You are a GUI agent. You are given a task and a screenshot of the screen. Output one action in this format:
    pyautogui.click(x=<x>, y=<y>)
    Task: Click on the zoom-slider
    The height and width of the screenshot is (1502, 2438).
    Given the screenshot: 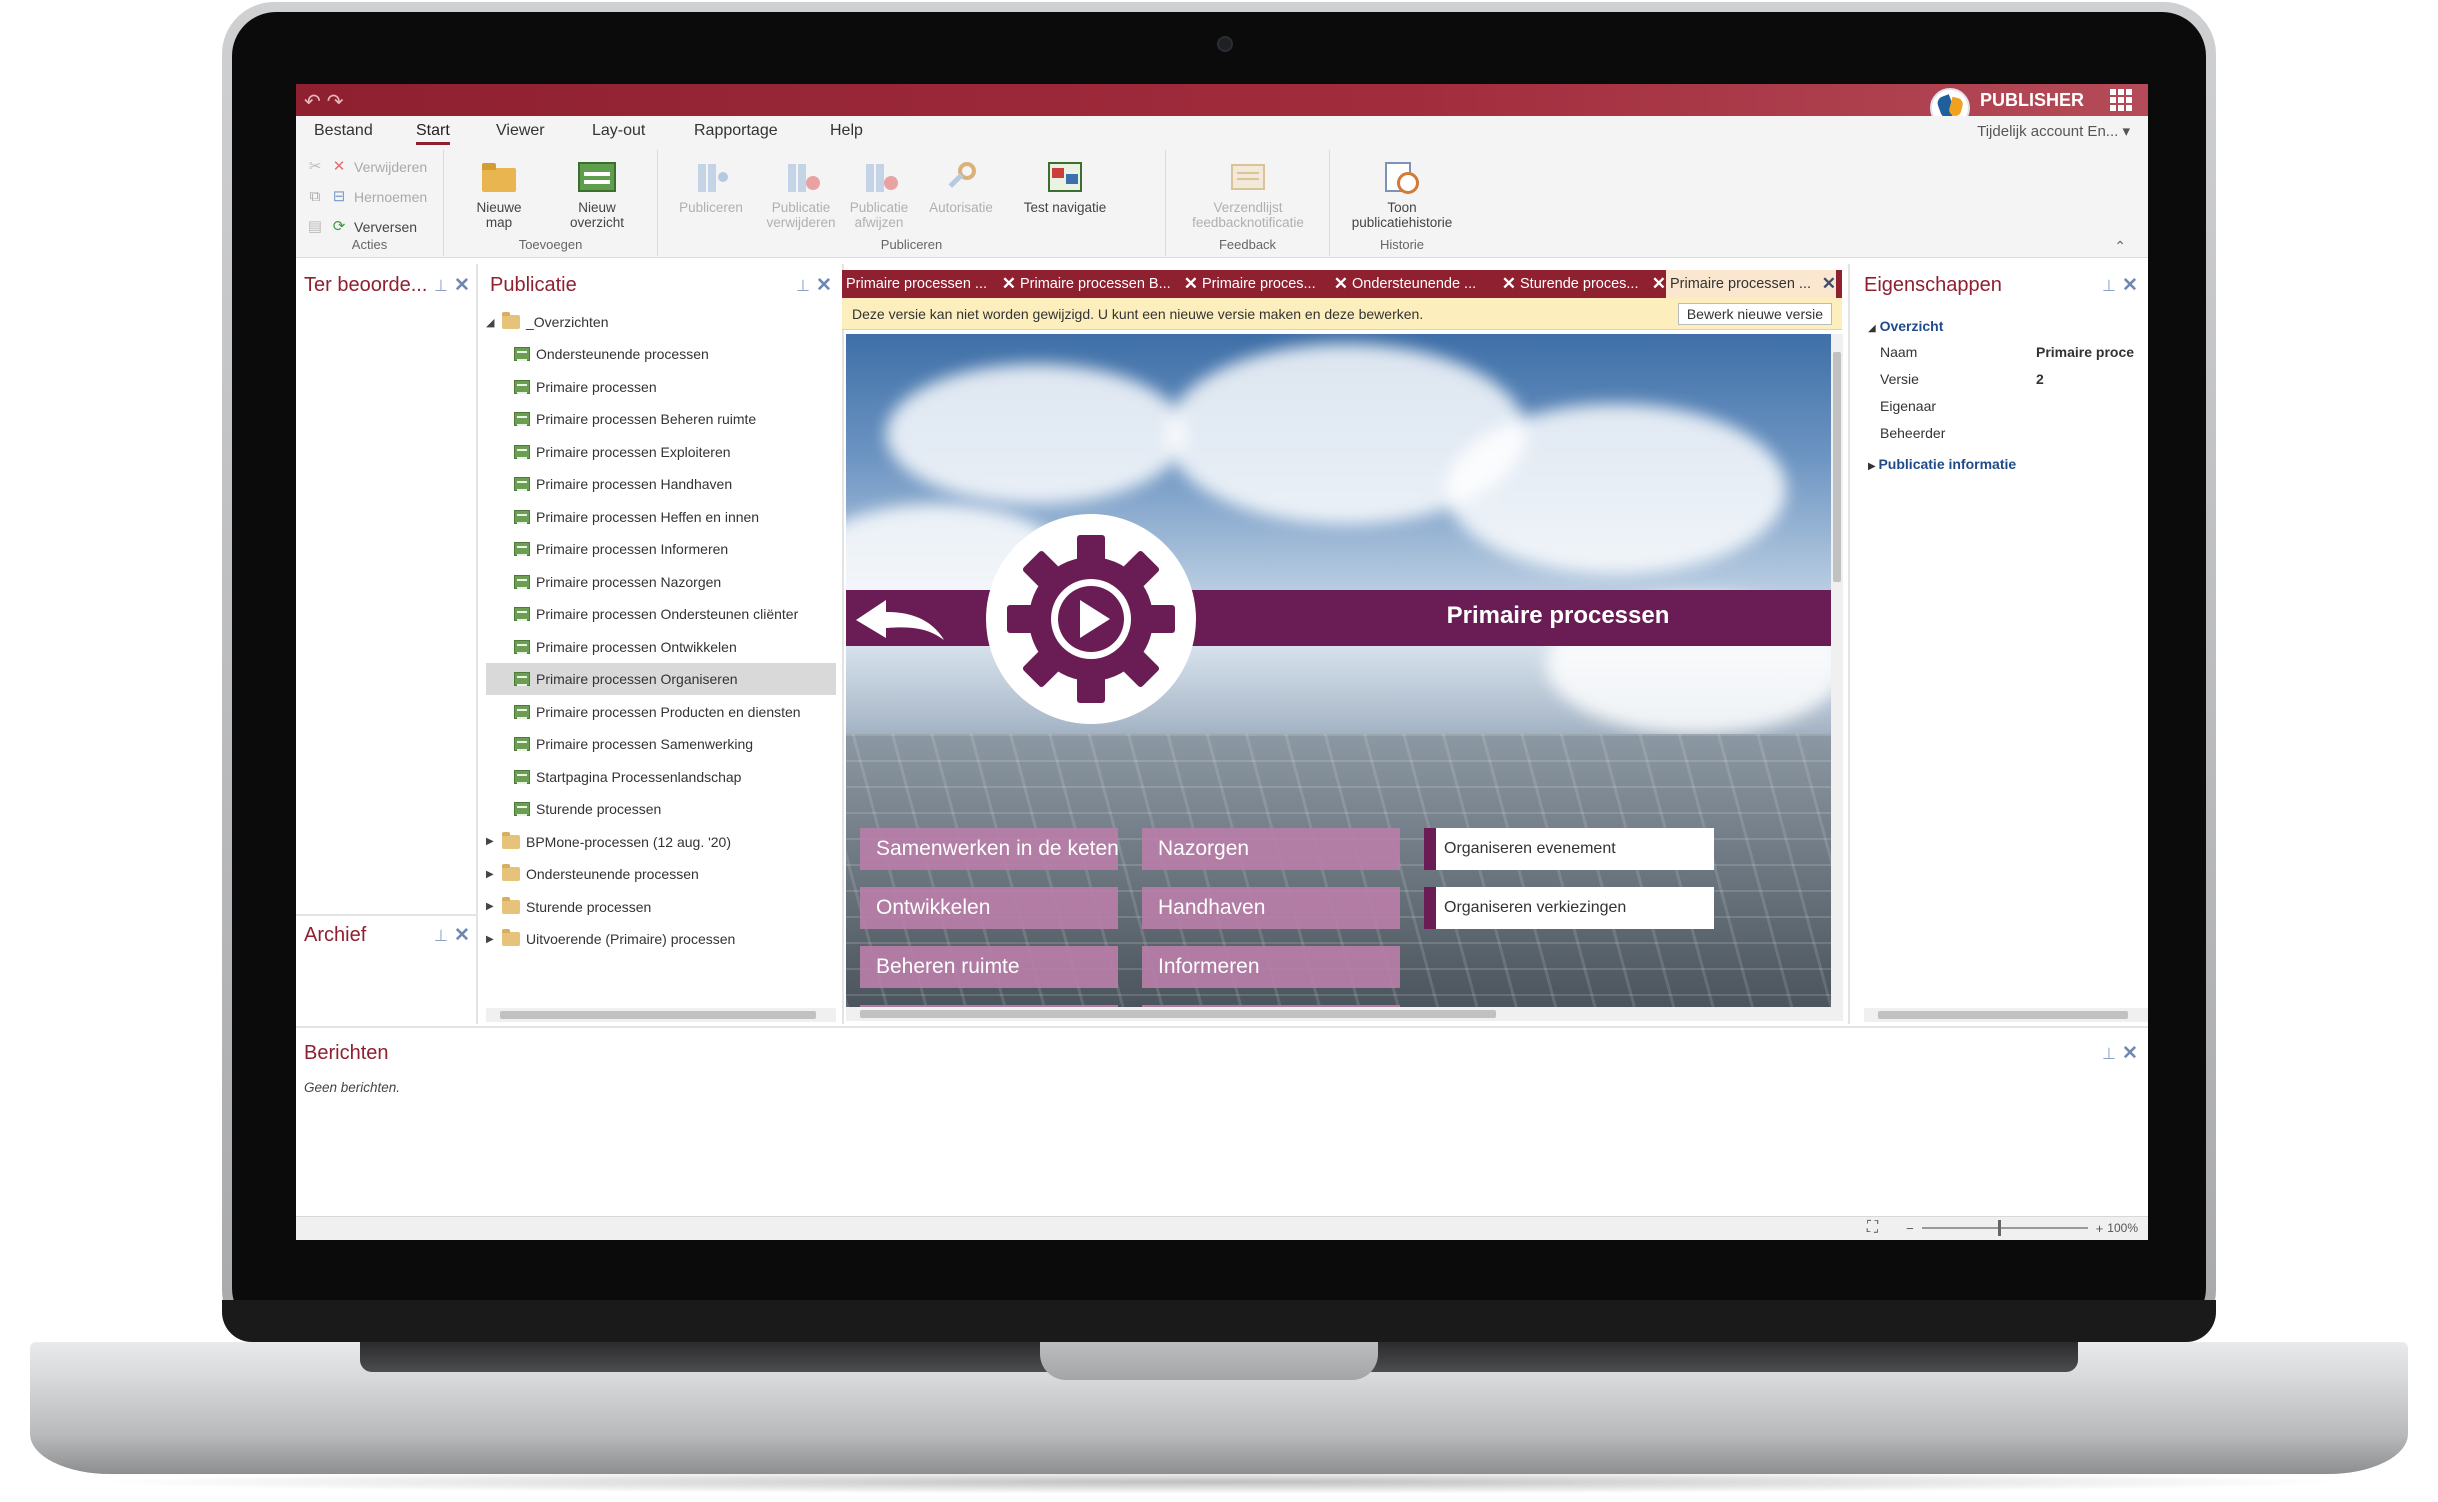 What is the action you would take?
    pyautogui.click(x=2004, y=1228)
    